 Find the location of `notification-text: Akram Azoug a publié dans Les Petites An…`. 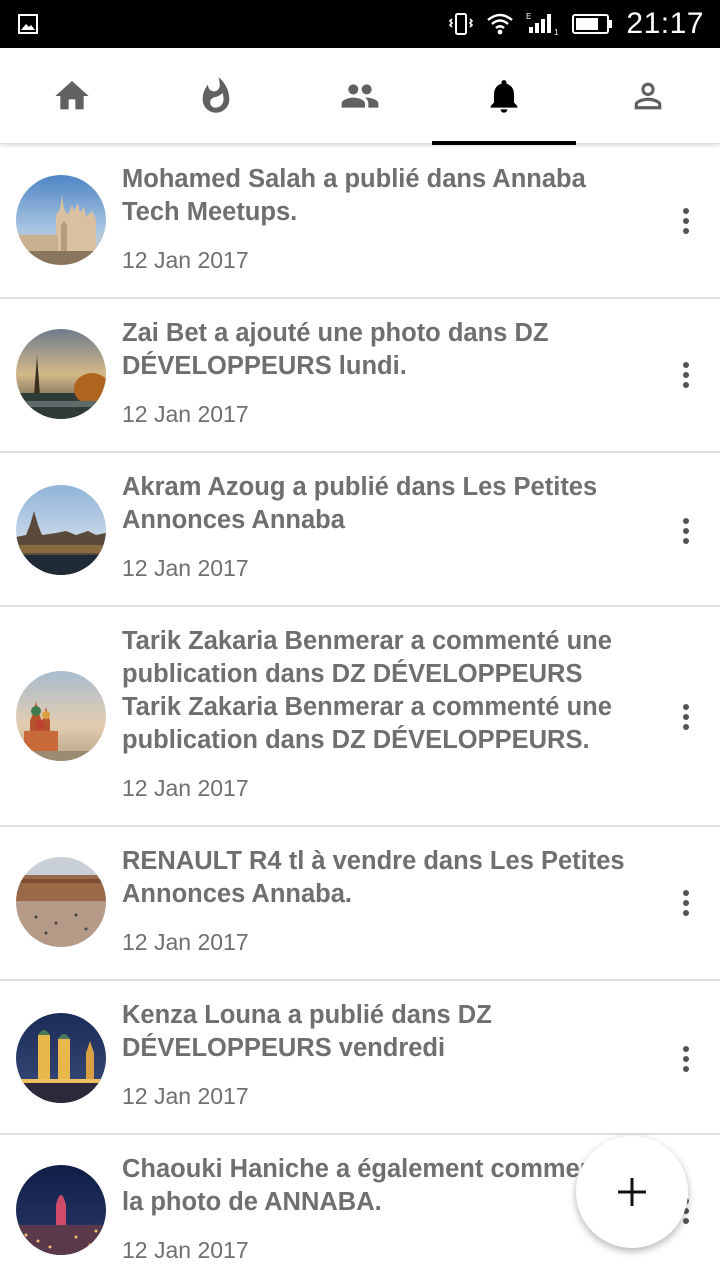

notification-text: Akram Azoug a publié dans Les Petites An… is located at coordinates (360, 503).